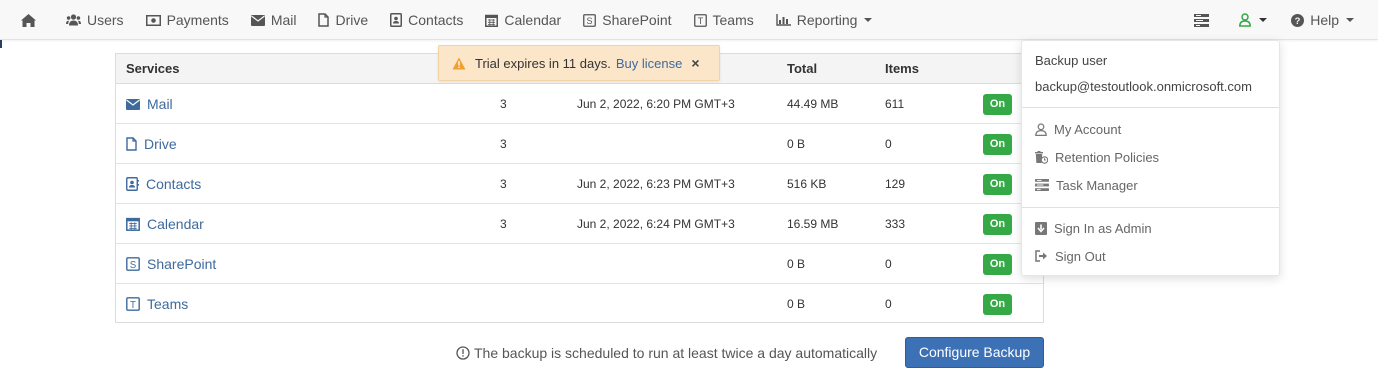 Image resolution: width=1378 pixels, height=382 pixels. Describe the element at coordinates (160, 104) in the screenshot. I see `service-name: Mail` at that location.